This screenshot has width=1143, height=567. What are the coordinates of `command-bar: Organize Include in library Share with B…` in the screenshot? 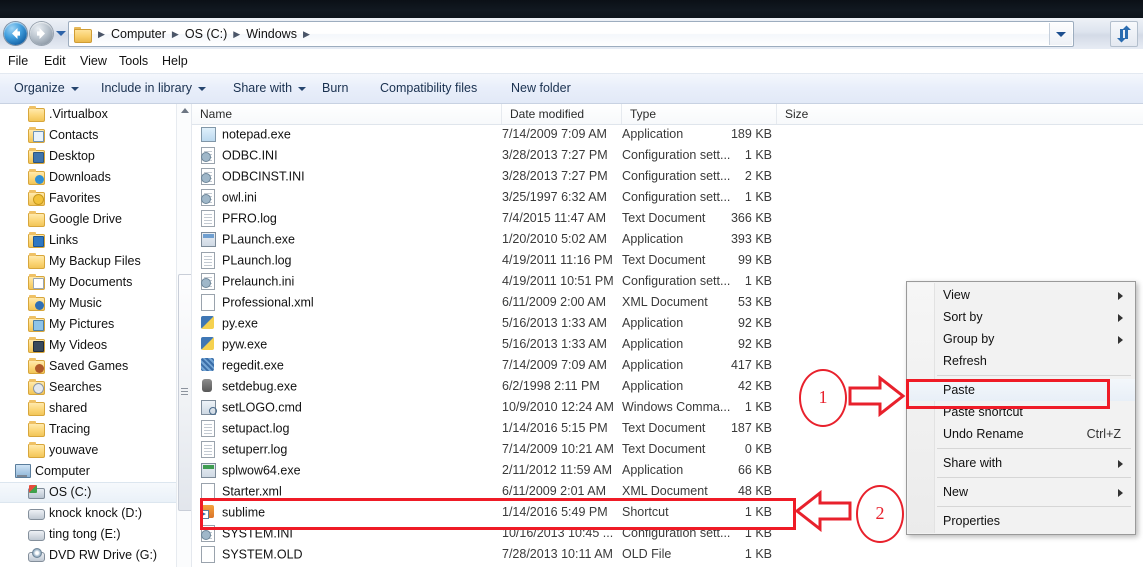 It's located at (571, 89).